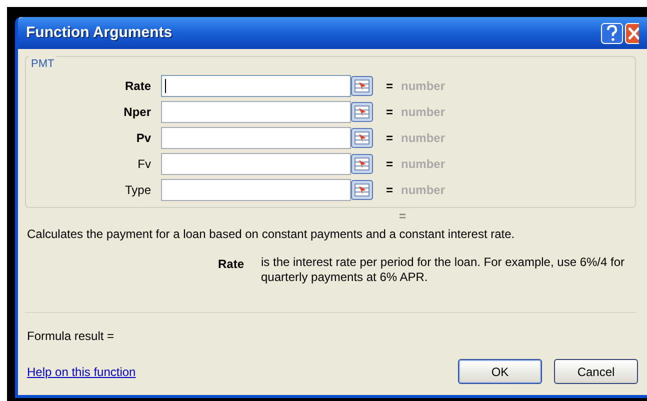 This screenshot has height=401, width=647. I want to click on argument-description: is the interest rate per period for the loan. For example, use 6%/4 for quarterly payments at 6% APR., so click(443, 270).